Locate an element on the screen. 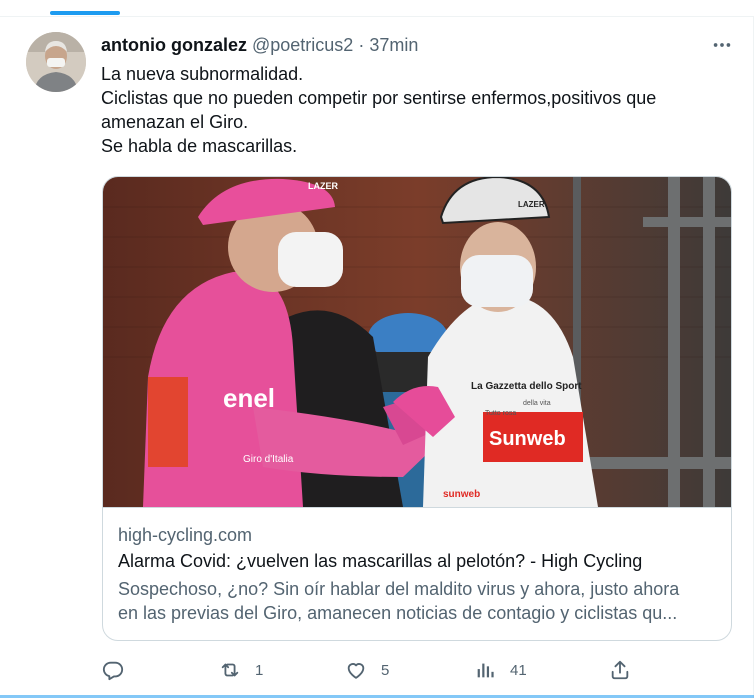 This screenshot has height=698, width=754. retweet-button: 1 is located at coordinates (241, 670).